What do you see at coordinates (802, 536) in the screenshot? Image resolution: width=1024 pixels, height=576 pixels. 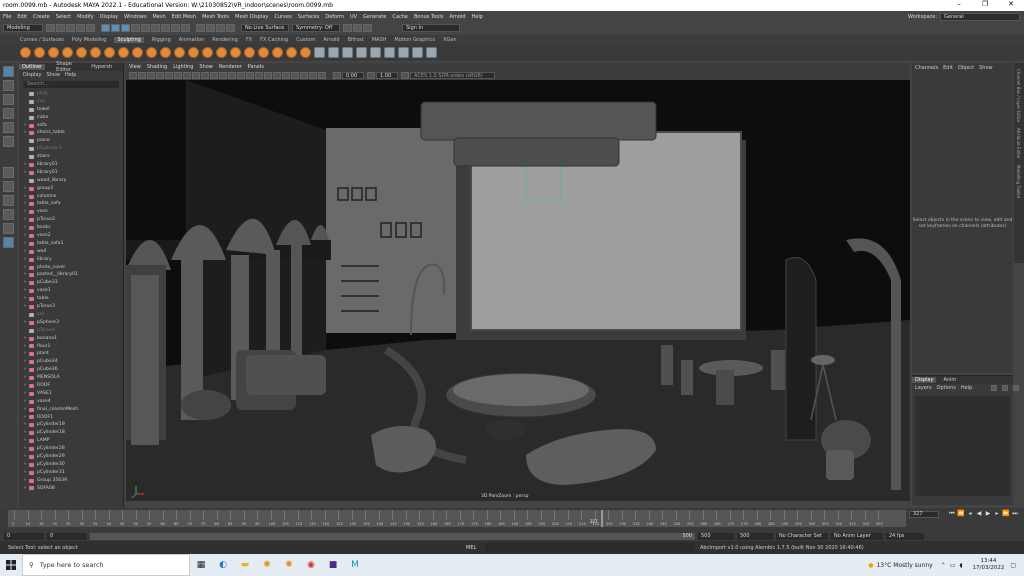 I see `character-set-select: No Character Set` at bounding box center [802, 536].